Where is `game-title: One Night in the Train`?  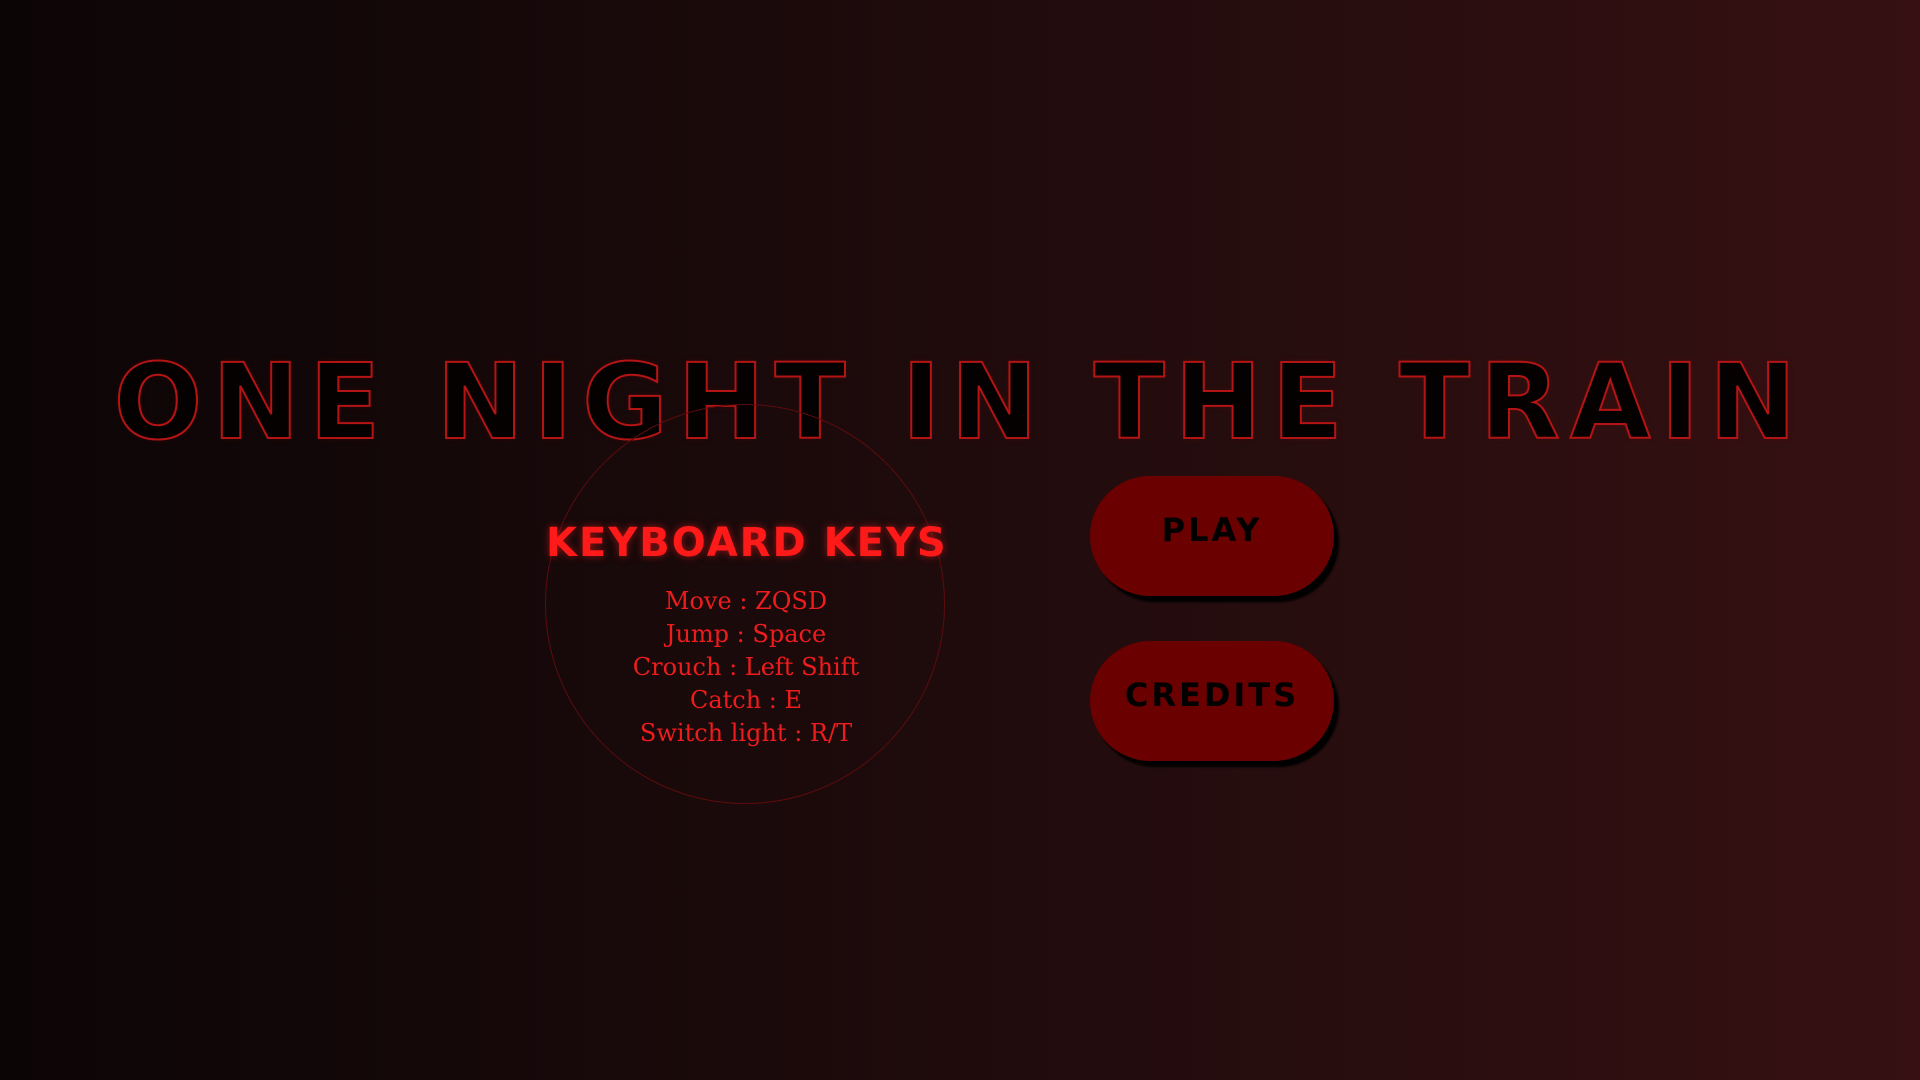
game-title: One Night in the Train is located at coordinates (960, 402).